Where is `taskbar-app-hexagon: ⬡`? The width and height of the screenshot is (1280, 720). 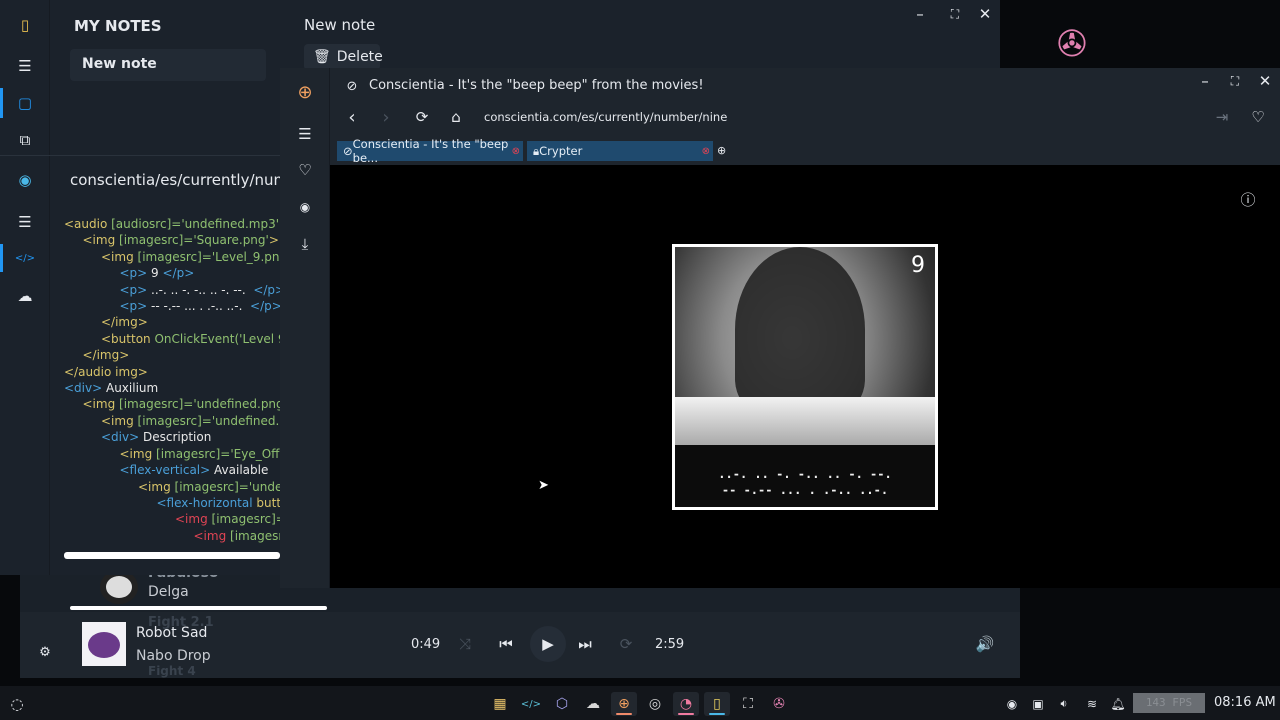
taskbar-app-hexagon: ⬡ is located at coordinates (562, 704).